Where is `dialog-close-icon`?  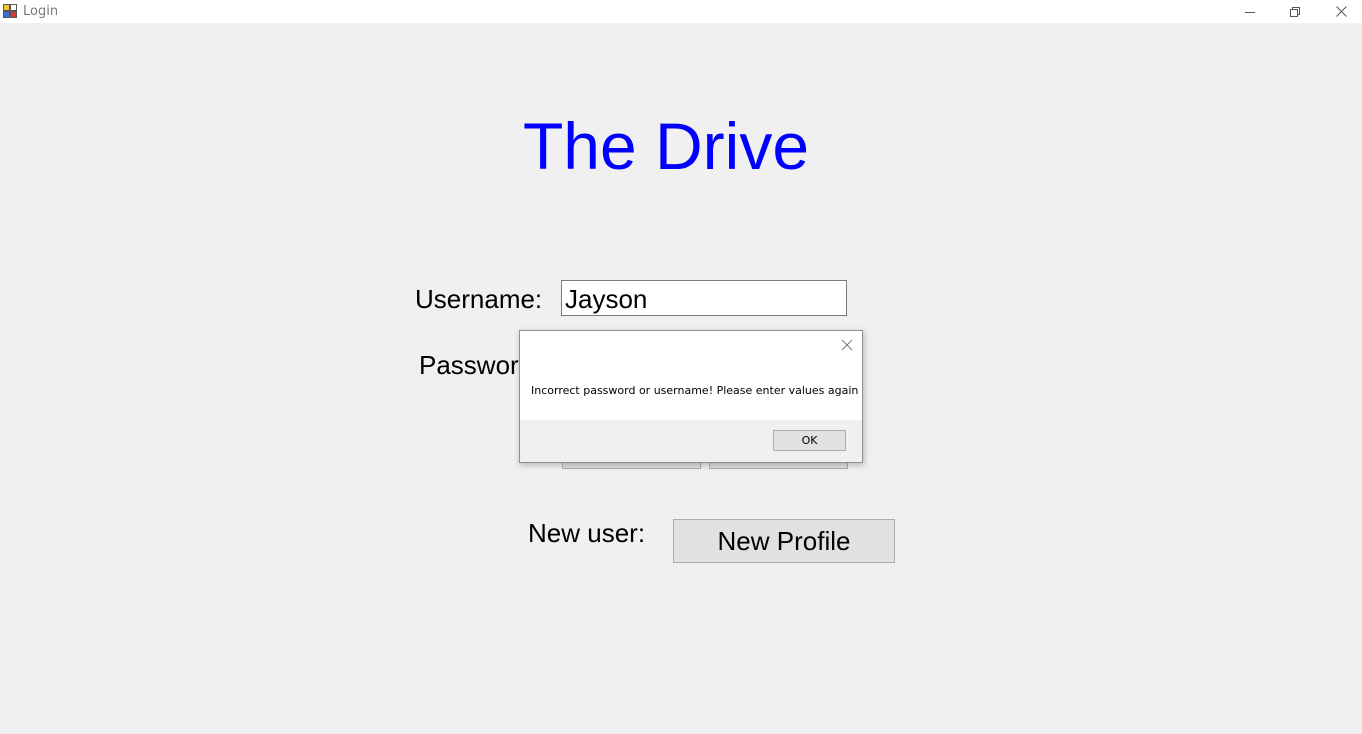 dialog-close-icon is located at coordinates (847, 345).